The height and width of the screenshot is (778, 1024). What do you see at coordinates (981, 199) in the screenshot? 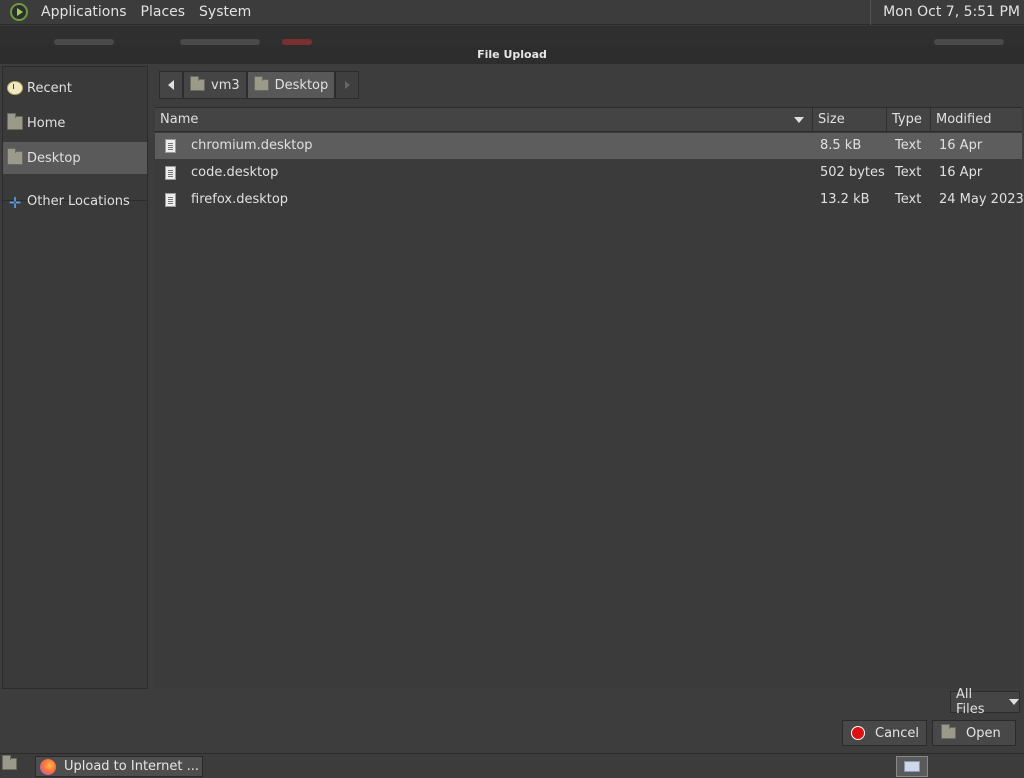
I see `file-modified: 24 May 2023` at bounding box center [981, 199].